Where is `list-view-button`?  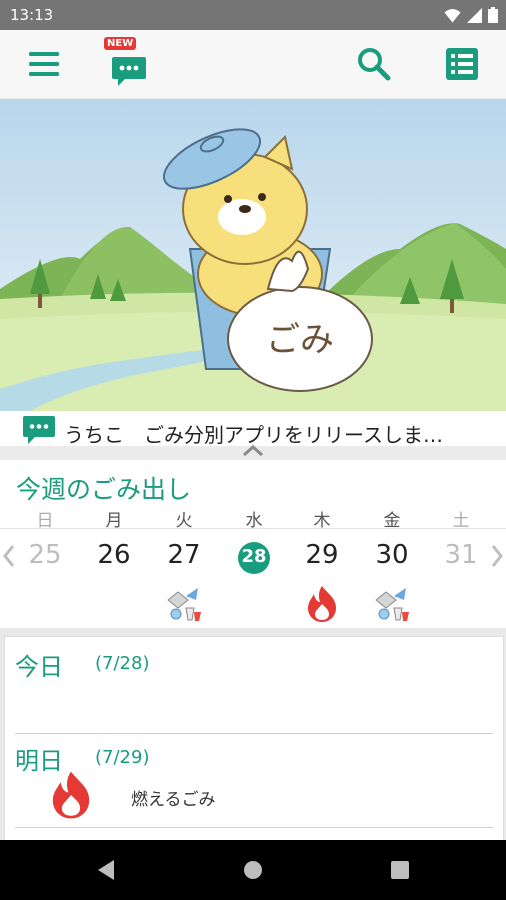
list-view-button is located at coordinates (462, 64).